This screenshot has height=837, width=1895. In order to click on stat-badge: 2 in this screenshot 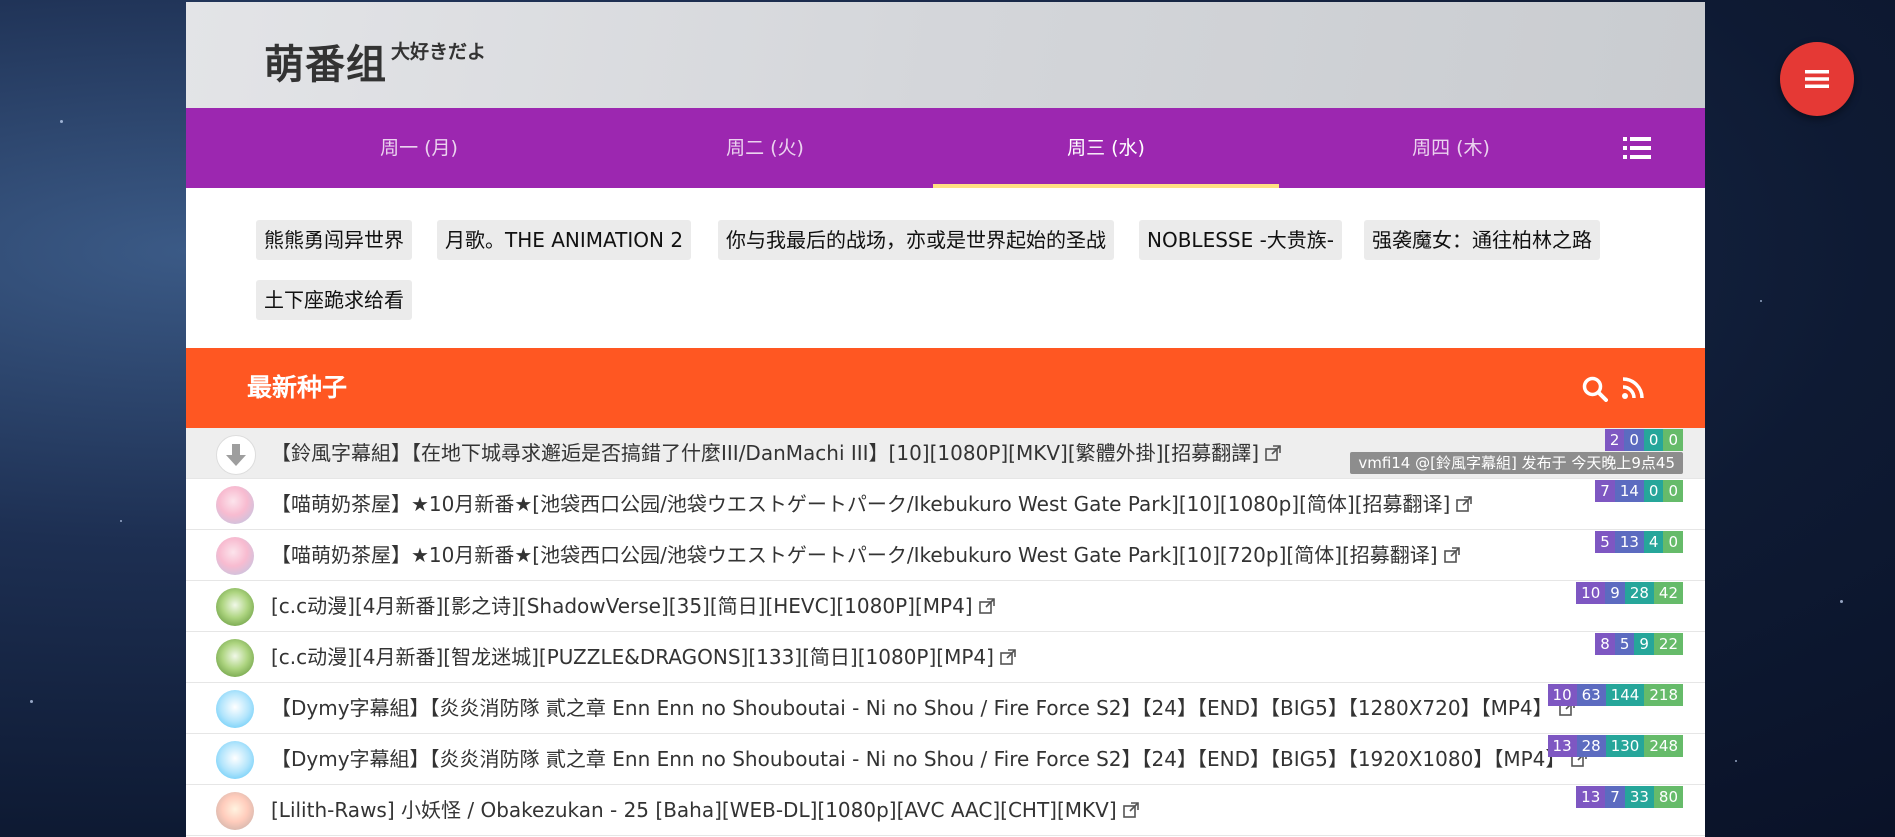, I will do `click(1614, 440)`.